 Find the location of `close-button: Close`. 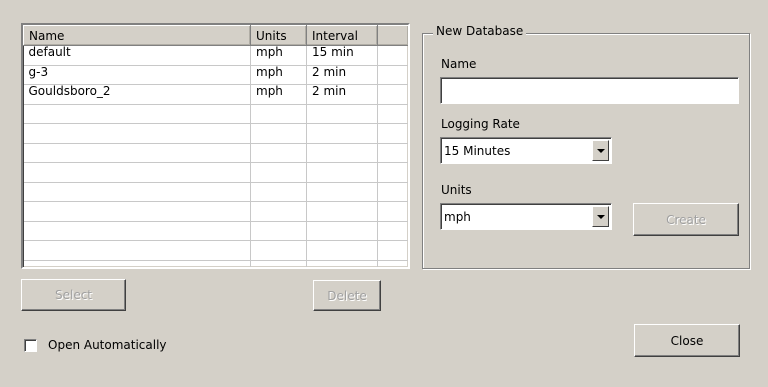

close-button: Close is located at coordinates (687, 340).